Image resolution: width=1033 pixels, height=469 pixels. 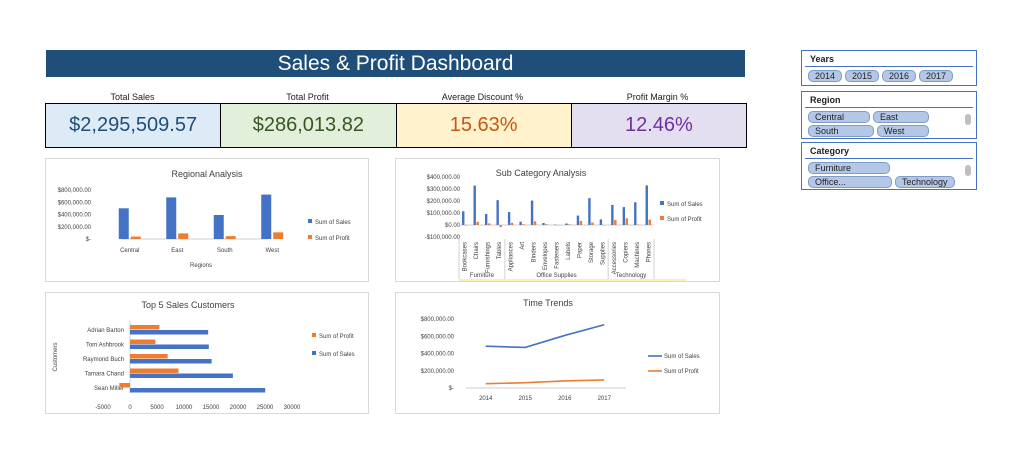 What do you see at coordinates (936, 76) in the screenshot?
I see `years-slicer-item-2017: 2017` at bounding box center [936, 76].